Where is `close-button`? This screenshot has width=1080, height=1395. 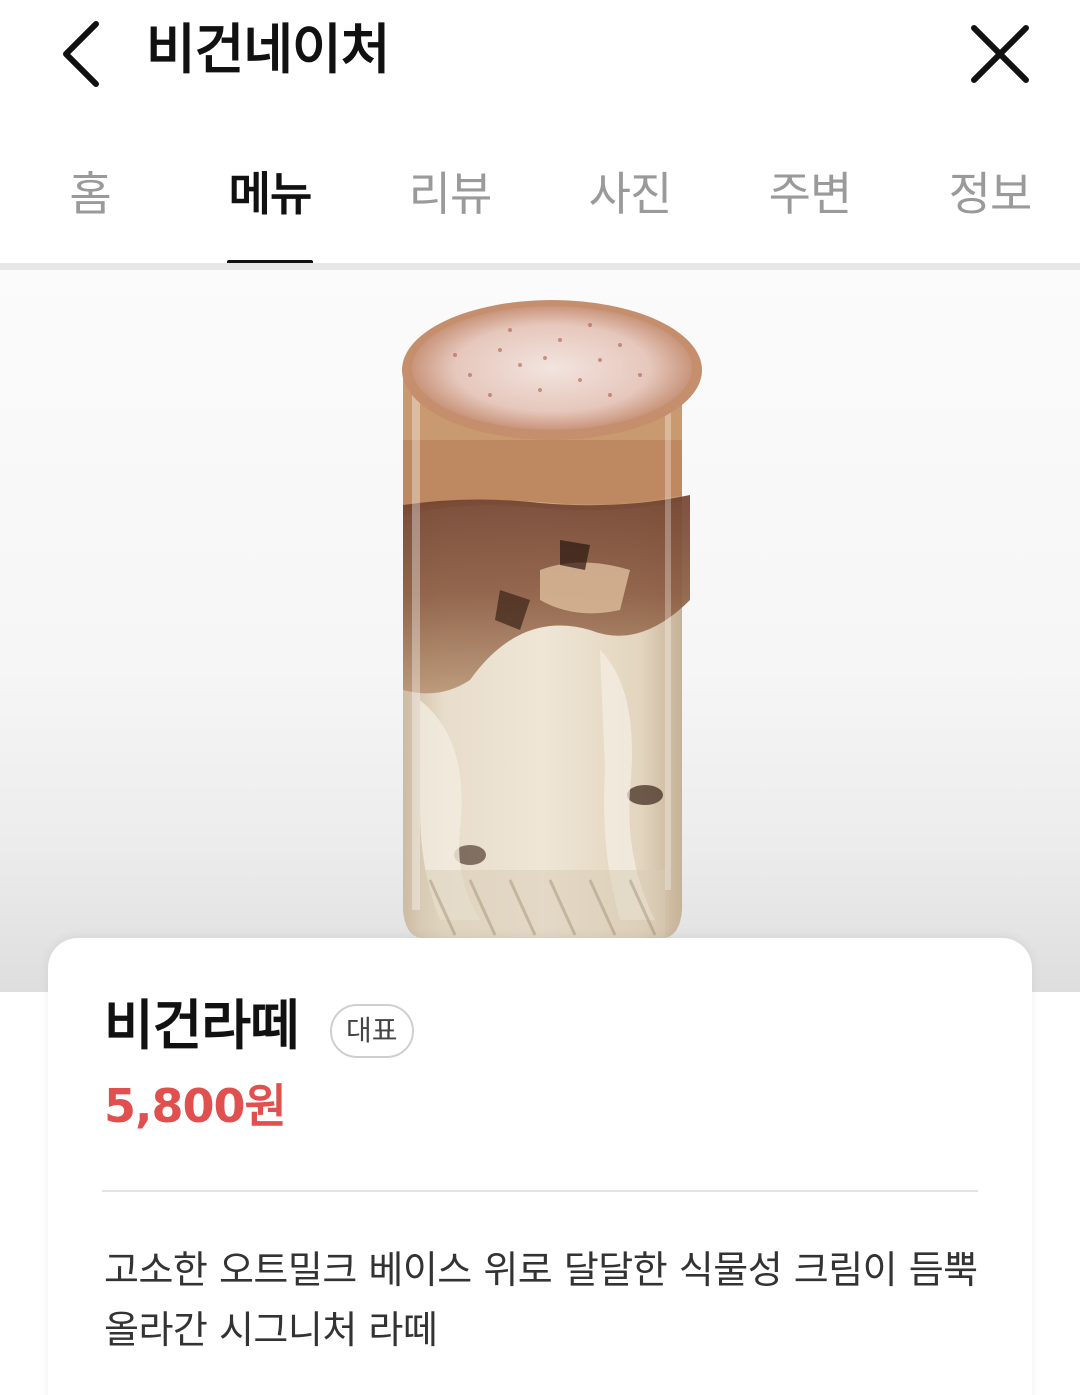
close-button is located at coordinates (1000, 54).